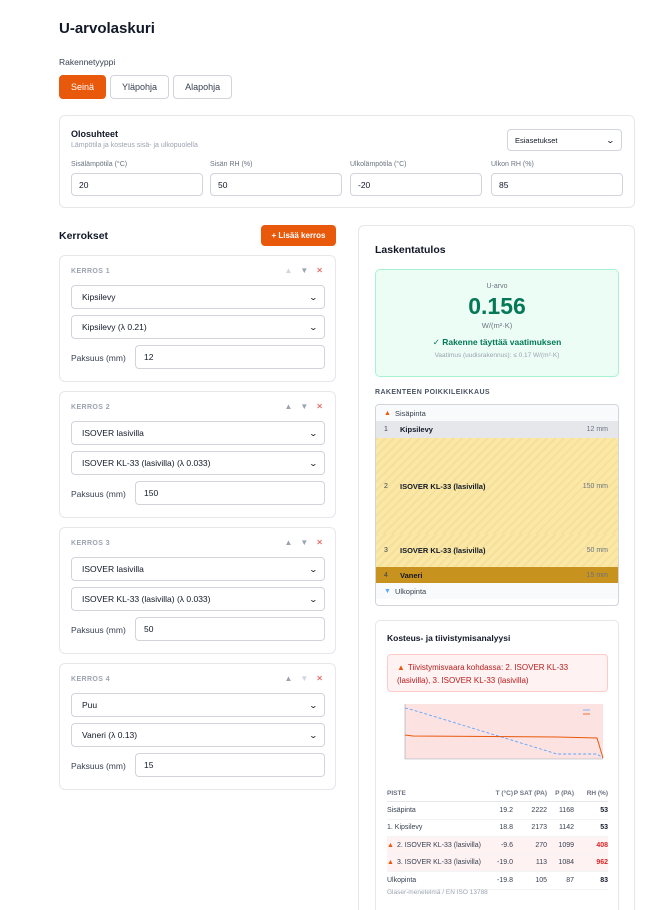  I want to click on result-title: Laskentatulos, so click(410, 250).